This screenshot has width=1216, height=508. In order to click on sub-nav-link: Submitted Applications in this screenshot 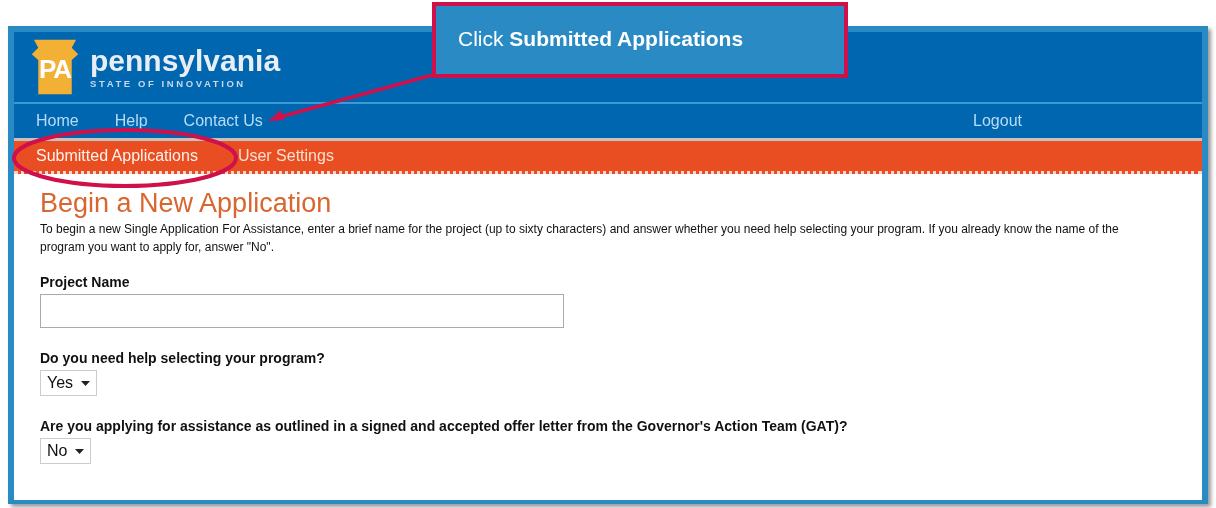, I will do `click(117, 156)`.